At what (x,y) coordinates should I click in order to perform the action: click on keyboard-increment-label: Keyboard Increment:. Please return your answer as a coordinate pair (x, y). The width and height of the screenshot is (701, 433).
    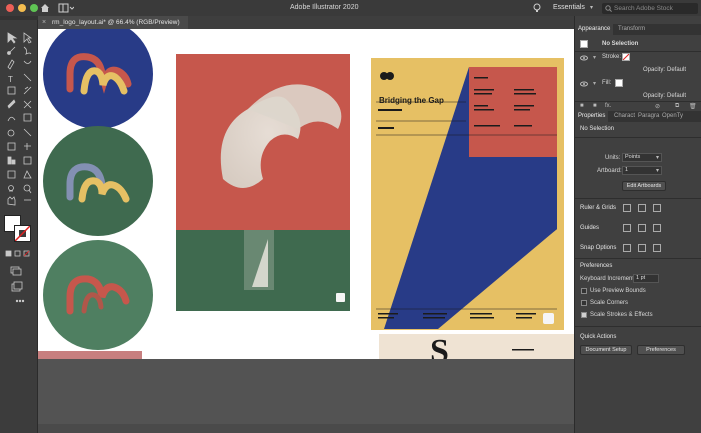
    Looking at the image, I should click on (608, 279).